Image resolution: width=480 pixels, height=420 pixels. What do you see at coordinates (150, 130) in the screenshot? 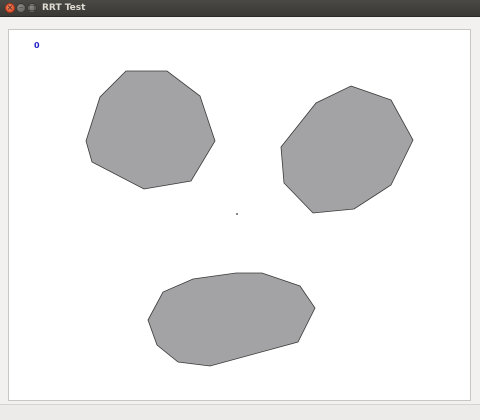
I see `obstacle-top-left` at bounding box center [150, 130].